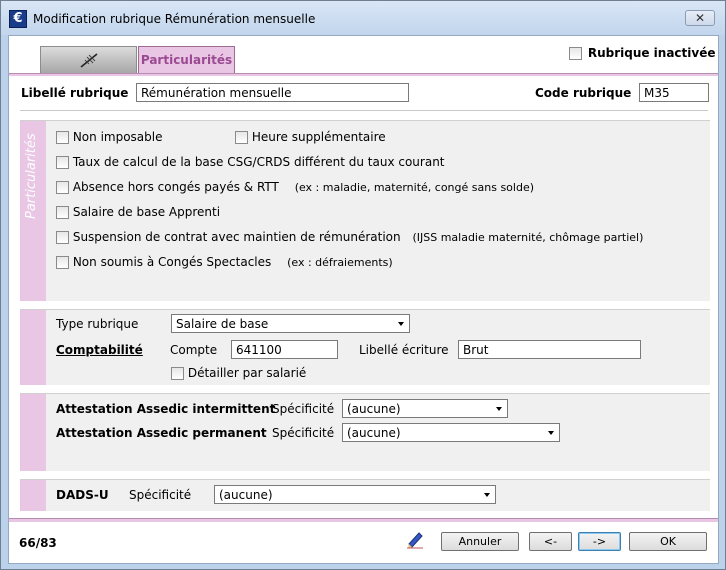  Describe the element at coordinates (318, 137) in the screenshot. I see `heure-supplementaire-label: Heure supplémentaire` at that location.